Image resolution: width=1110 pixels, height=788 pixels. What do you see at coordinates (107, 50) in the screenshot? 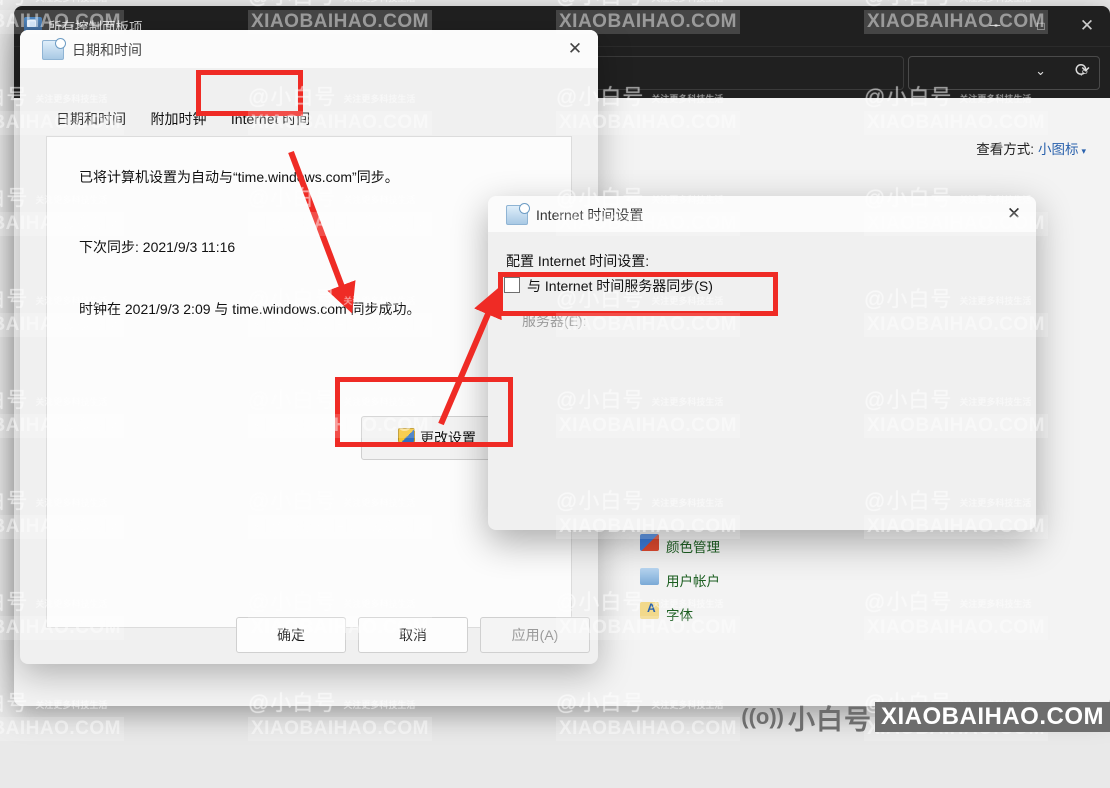
I see `date-time-dialog-title: 日期和时间` at bounding box center [107, 50].